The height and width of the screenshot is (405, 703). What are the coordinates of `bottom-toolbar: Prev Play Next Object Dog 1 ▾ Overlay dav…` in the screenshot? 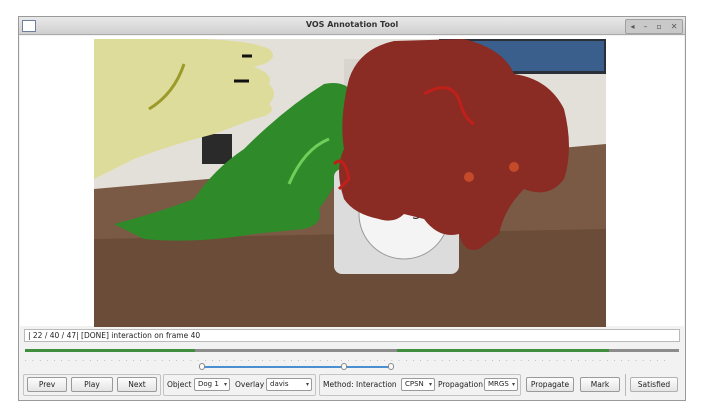 It's located at (353, 386).